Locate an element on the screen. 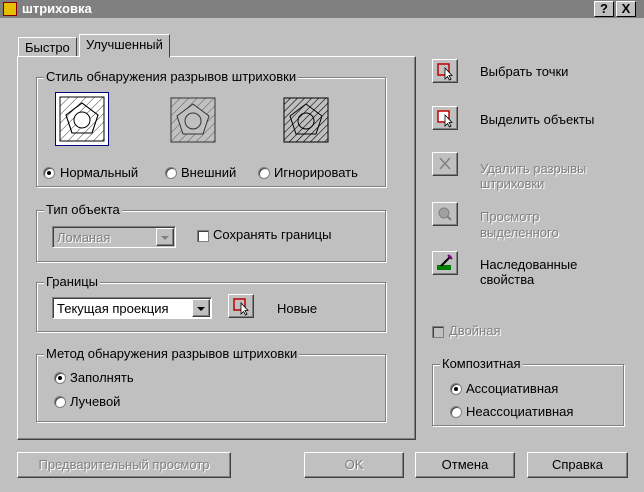 This screenshot has width=644, height=492. radio-nonassociative is located at coordinates (456, 412).